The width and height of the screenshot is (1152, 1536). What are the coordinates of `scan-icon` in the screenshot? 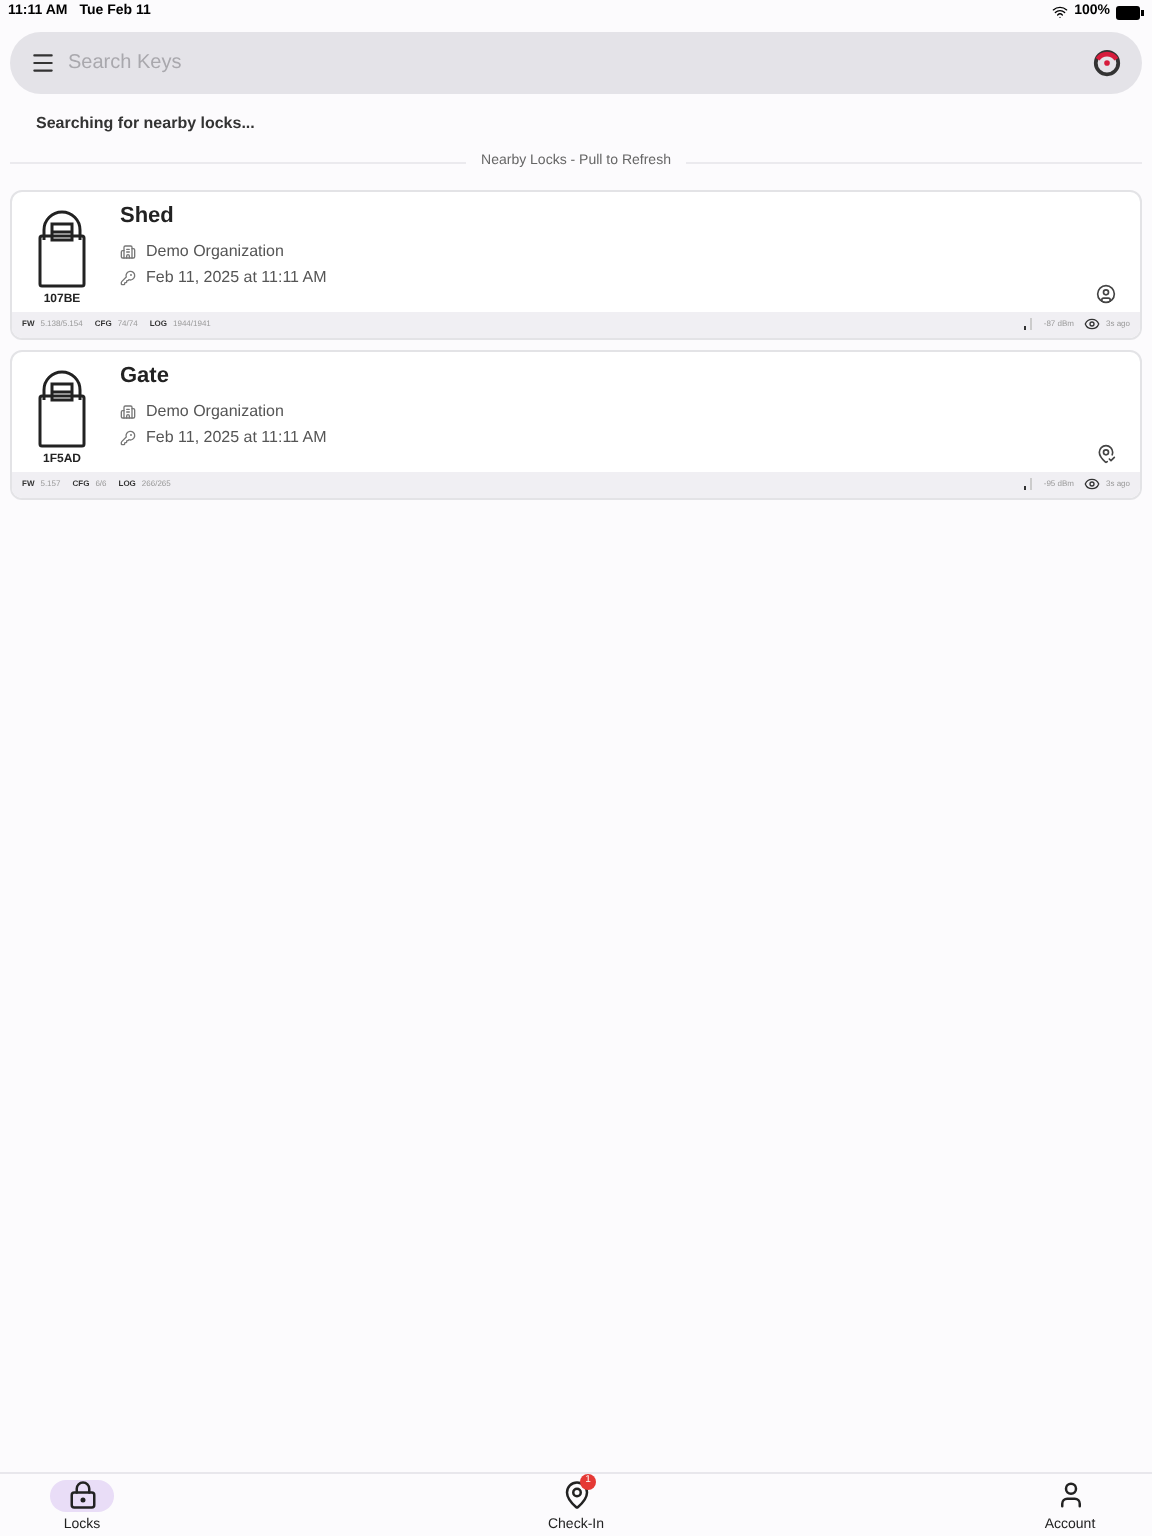 It's located at (1107, 63).